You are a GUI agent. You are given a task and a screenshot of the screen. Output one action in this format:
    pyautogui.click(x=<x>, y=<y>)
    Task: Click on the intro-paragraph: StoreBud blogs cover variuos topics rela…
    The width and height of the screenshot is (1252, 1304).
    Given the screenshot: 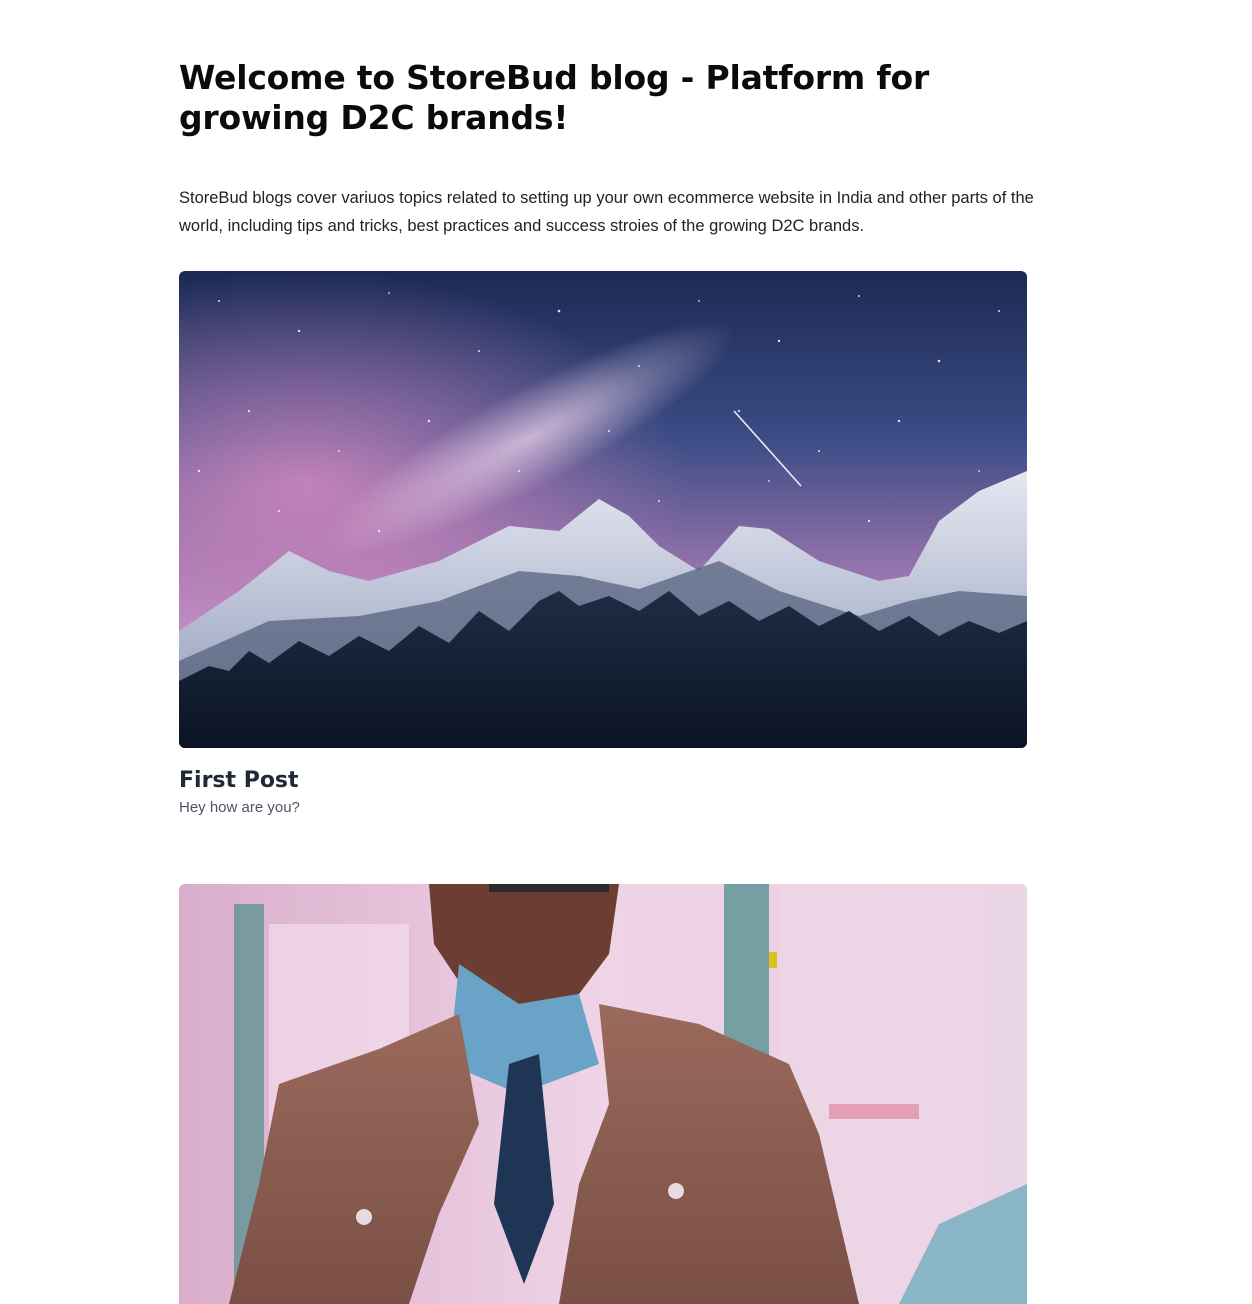 What is the action you would take?
    pyautogui.click(x=606, y=212)
    